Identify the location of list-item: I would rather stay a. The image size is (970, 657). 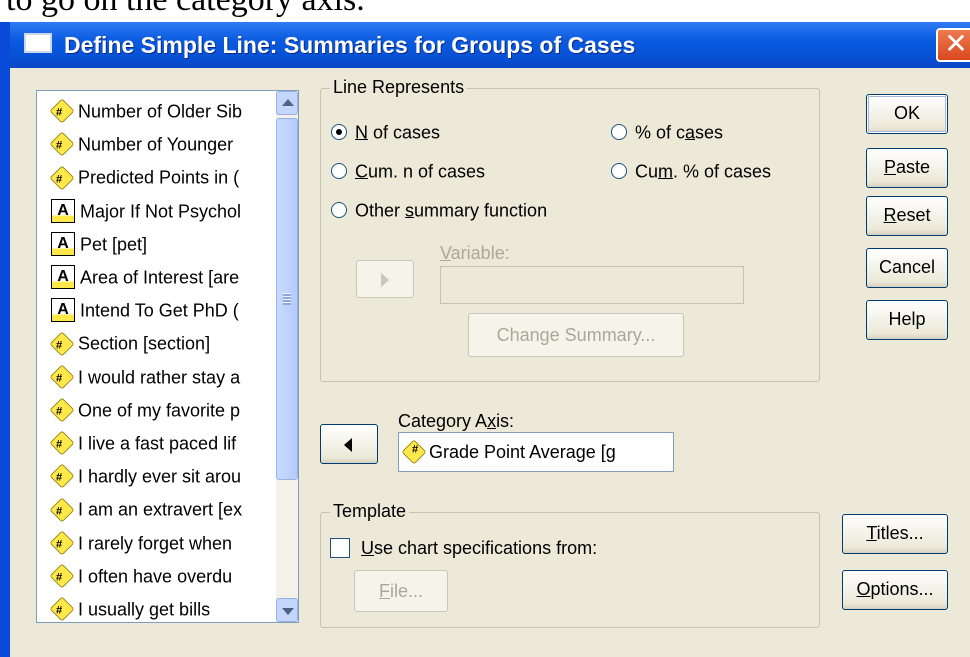
(145, 376).